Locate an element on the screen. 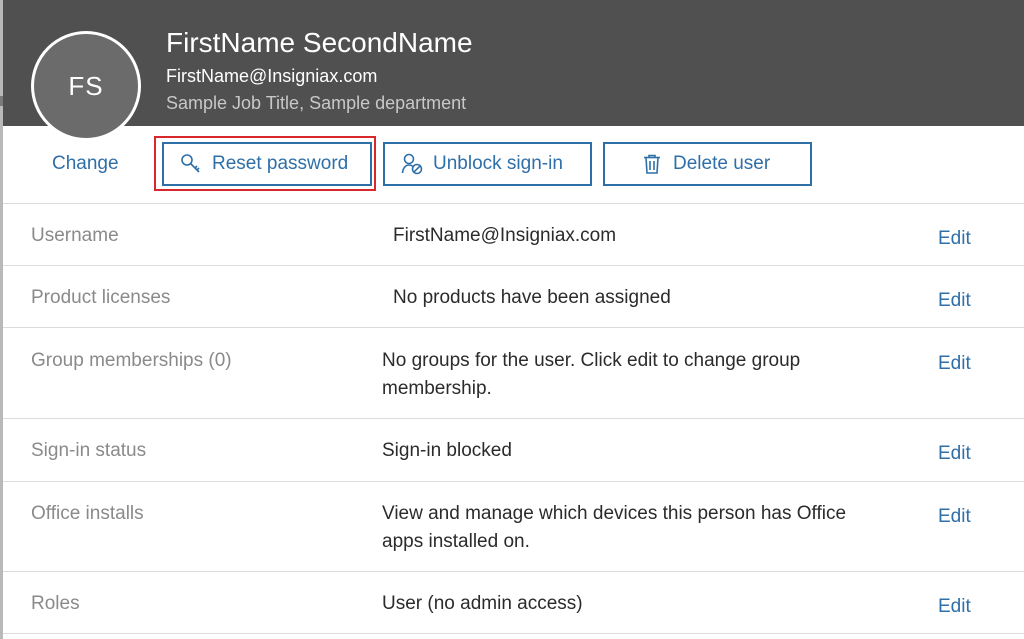 The height and width of the screenshot is (639, 1024). product-licenses-value: No products have been assigned is located at coordinates (532, 297).